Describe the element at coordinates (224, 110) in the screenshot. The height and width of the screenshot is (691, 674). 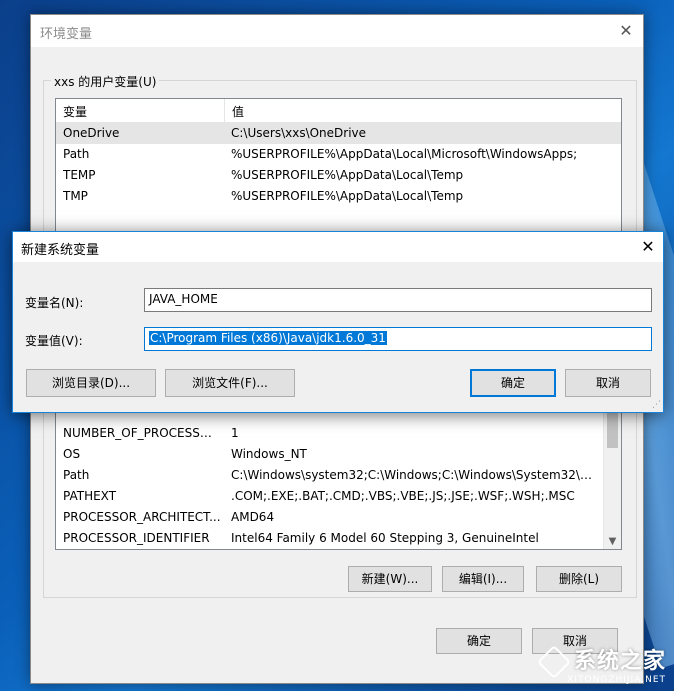
I see `column-separator` at that location.